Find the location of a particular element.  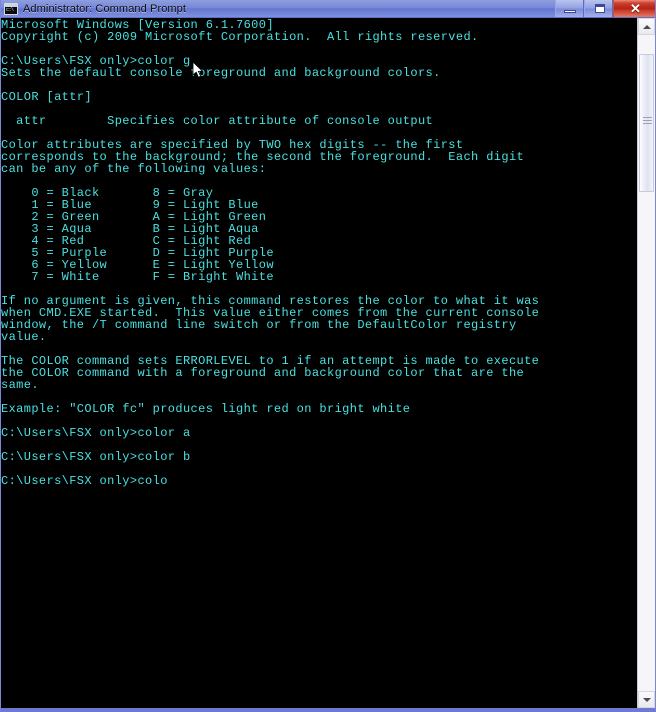

chevron-down-icon is located at coordinates (646, 699).